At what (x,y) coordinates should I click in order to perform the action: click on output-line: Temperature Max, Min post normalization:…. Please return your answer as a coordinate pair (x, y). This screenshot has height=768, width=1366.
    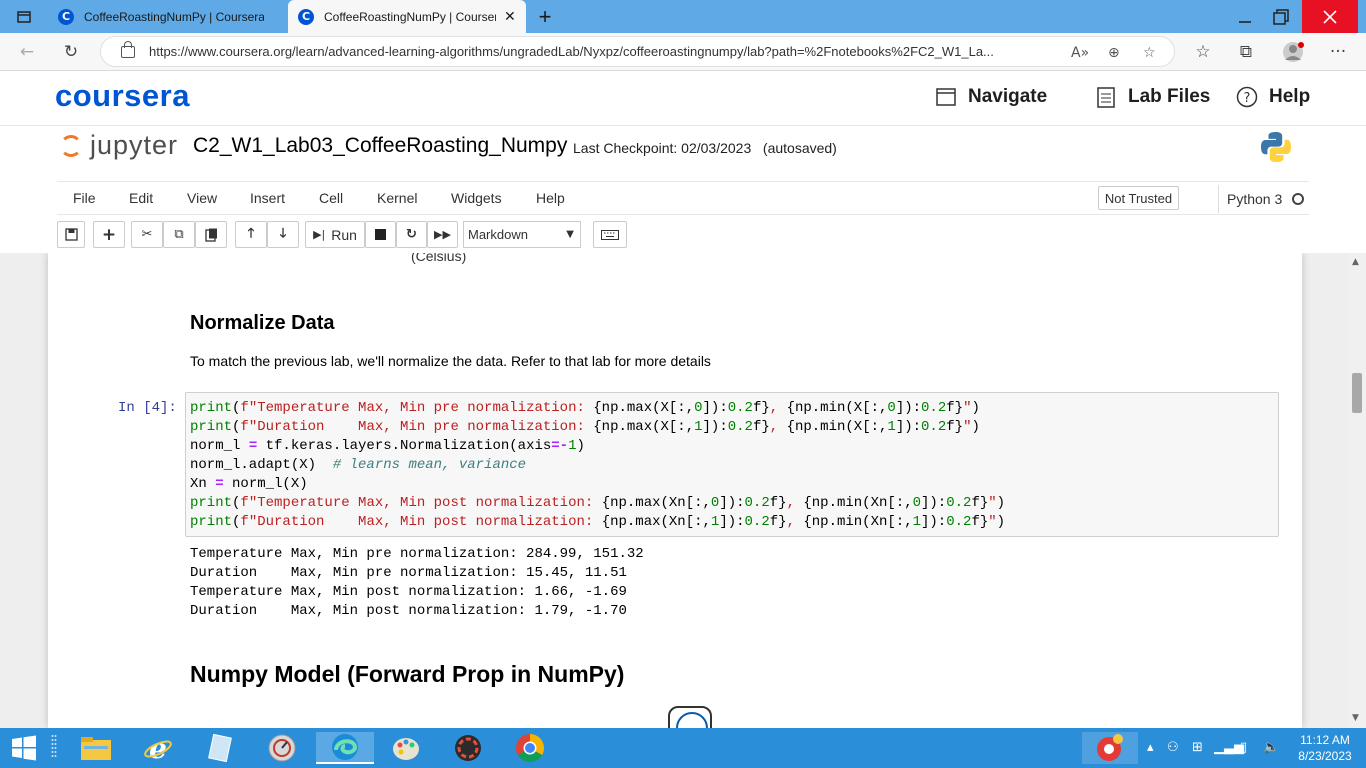
    Looking at the image, I should click on (408, 592).